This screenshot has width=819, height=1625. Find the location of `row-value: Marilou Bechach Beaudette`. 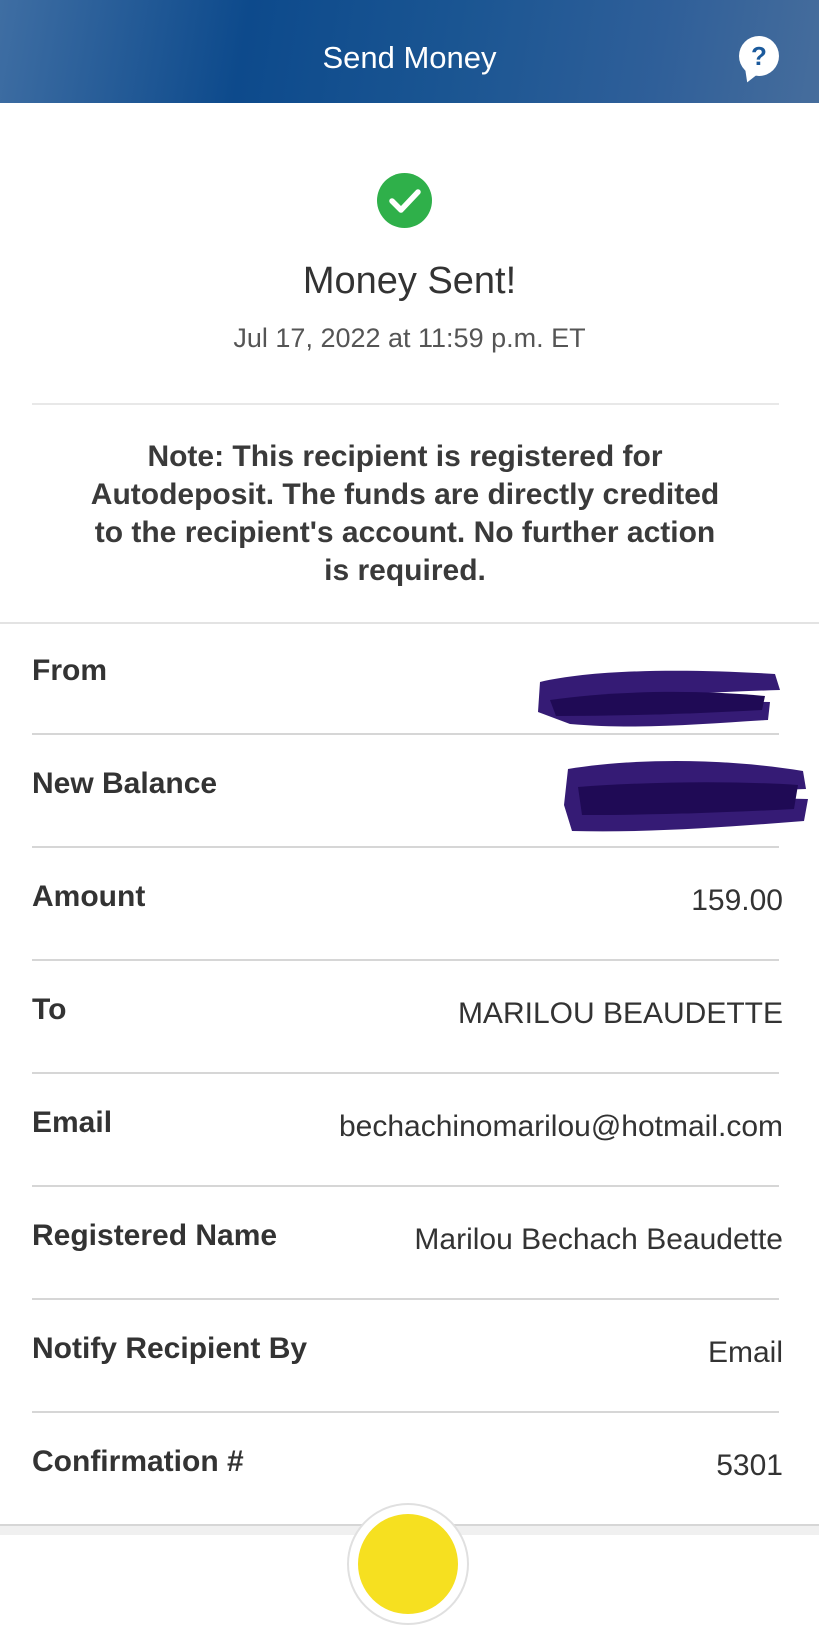

row-value: Marilou Bechach Beaudette is located at coordinates (598, 1239).